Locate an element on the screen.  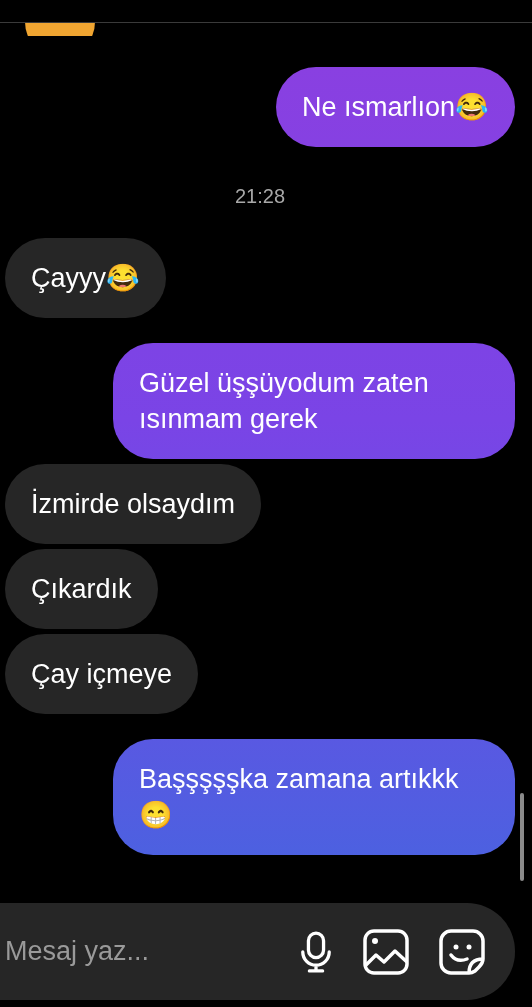
image-icon is located at coordinates (386, 951).